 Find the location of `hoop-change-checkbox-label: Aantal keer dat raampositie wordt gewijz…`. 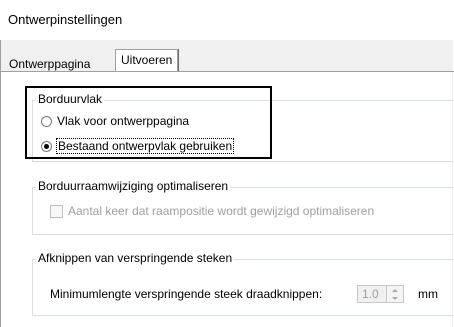

hoop-change-checkbox-label: Aantal keer dat raampositie wordt gewijz… is located at coordinates (221, 211).